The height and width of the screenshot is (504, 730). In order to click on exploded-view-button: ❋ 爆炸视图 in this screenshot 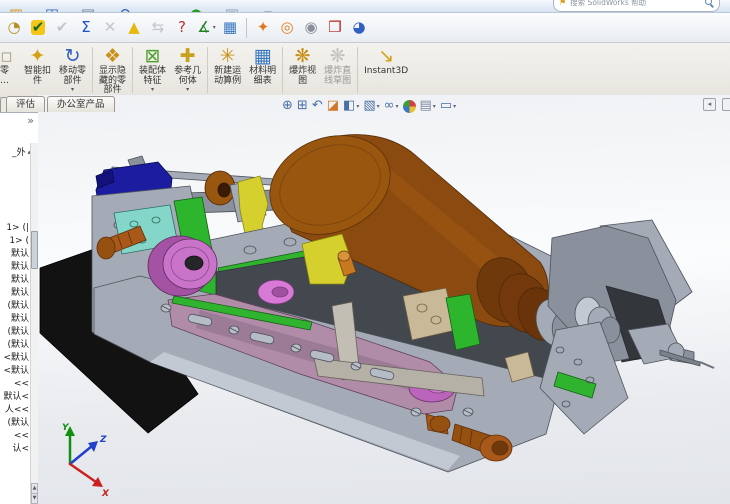, I will do `click(302, 70)`.